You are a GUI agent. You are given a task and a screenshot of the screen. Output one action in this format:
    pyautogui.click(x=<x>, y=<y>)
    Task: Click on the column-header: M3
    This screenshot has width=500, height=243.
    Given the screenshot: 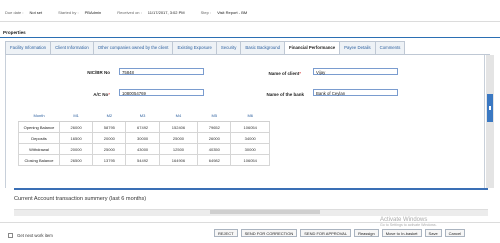 What is the action you would take?
    pyautogui.click(x=142, y=116)
    